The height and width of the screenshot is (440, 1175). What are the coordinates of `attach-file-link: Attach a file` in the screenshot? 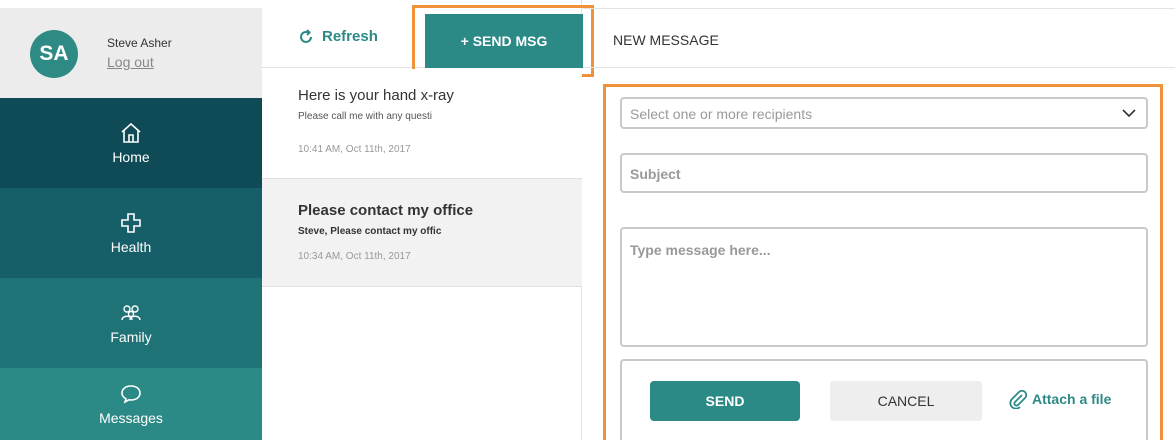 It's located at (1059, 399).